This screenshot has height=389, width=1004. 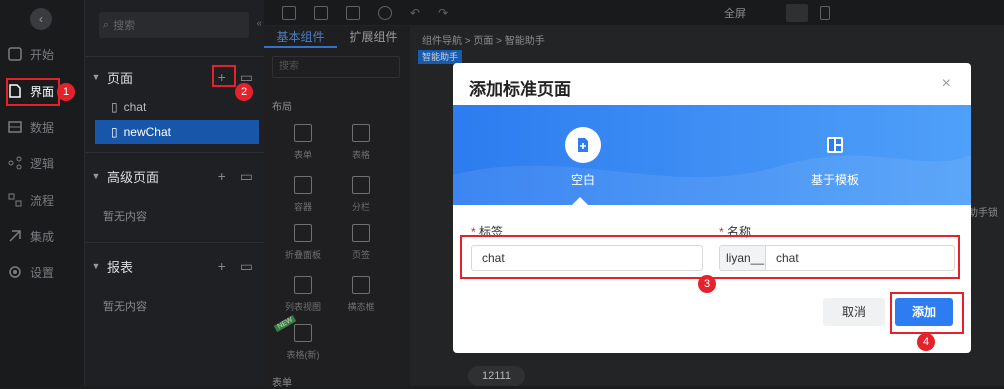 What do you see at coordinates (174, 25) in the screenshot?
I see `tree-search-input: ⌕ 搜索` at bounding box center [174, 25].